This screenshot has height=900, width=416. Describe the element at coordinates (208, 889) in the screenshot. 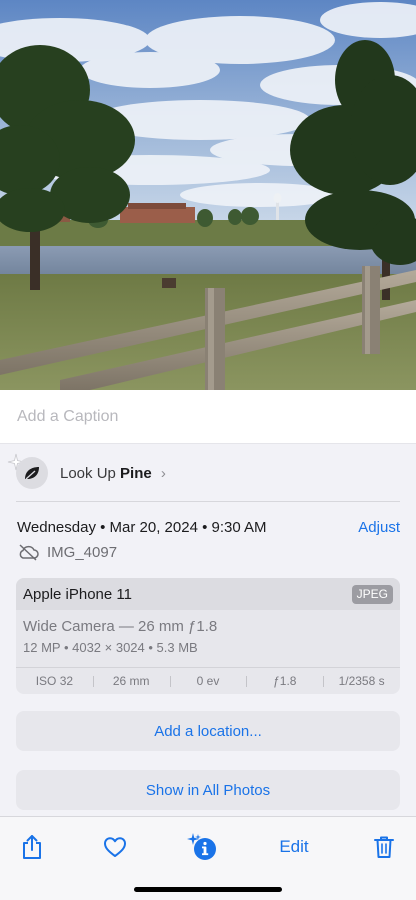

I see `home-indicator` at that location.